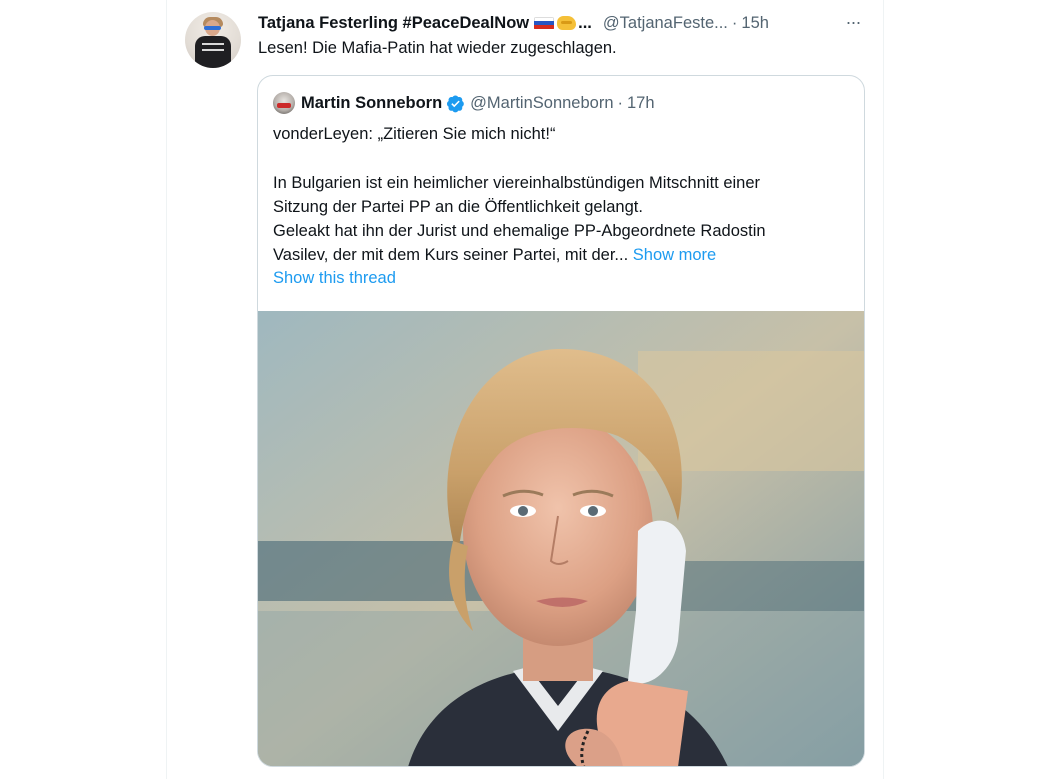 This screenshot has width=1050, height=779. I want to click on tweet-timestamp: 15h, so click(755, 23).